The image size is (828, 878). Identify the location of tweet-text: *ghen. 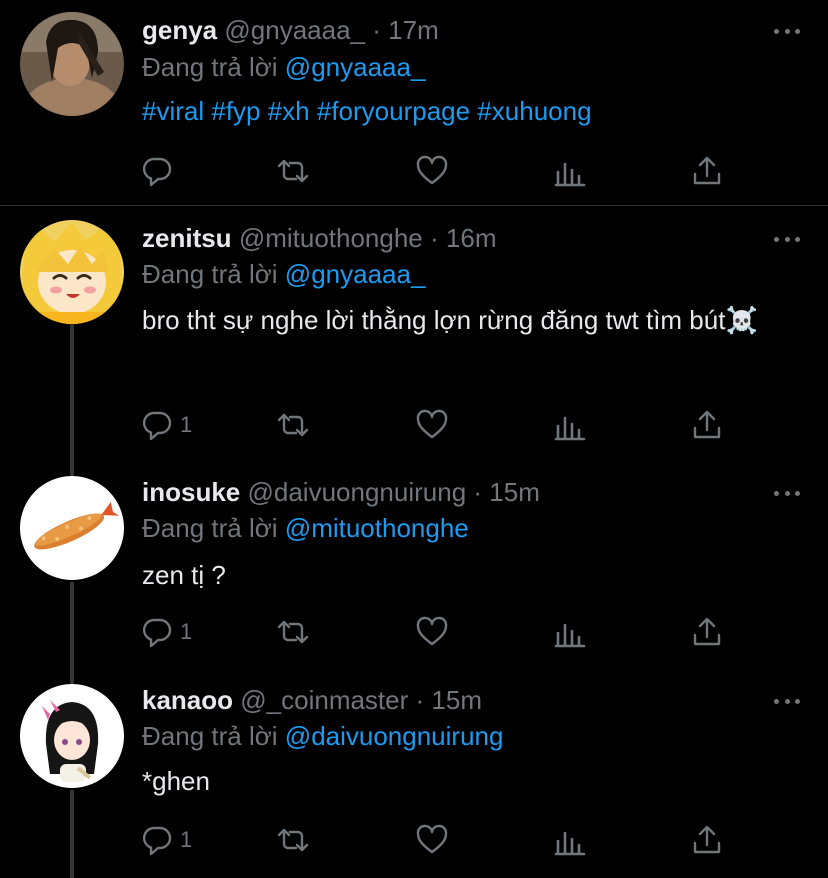
(462, 781).